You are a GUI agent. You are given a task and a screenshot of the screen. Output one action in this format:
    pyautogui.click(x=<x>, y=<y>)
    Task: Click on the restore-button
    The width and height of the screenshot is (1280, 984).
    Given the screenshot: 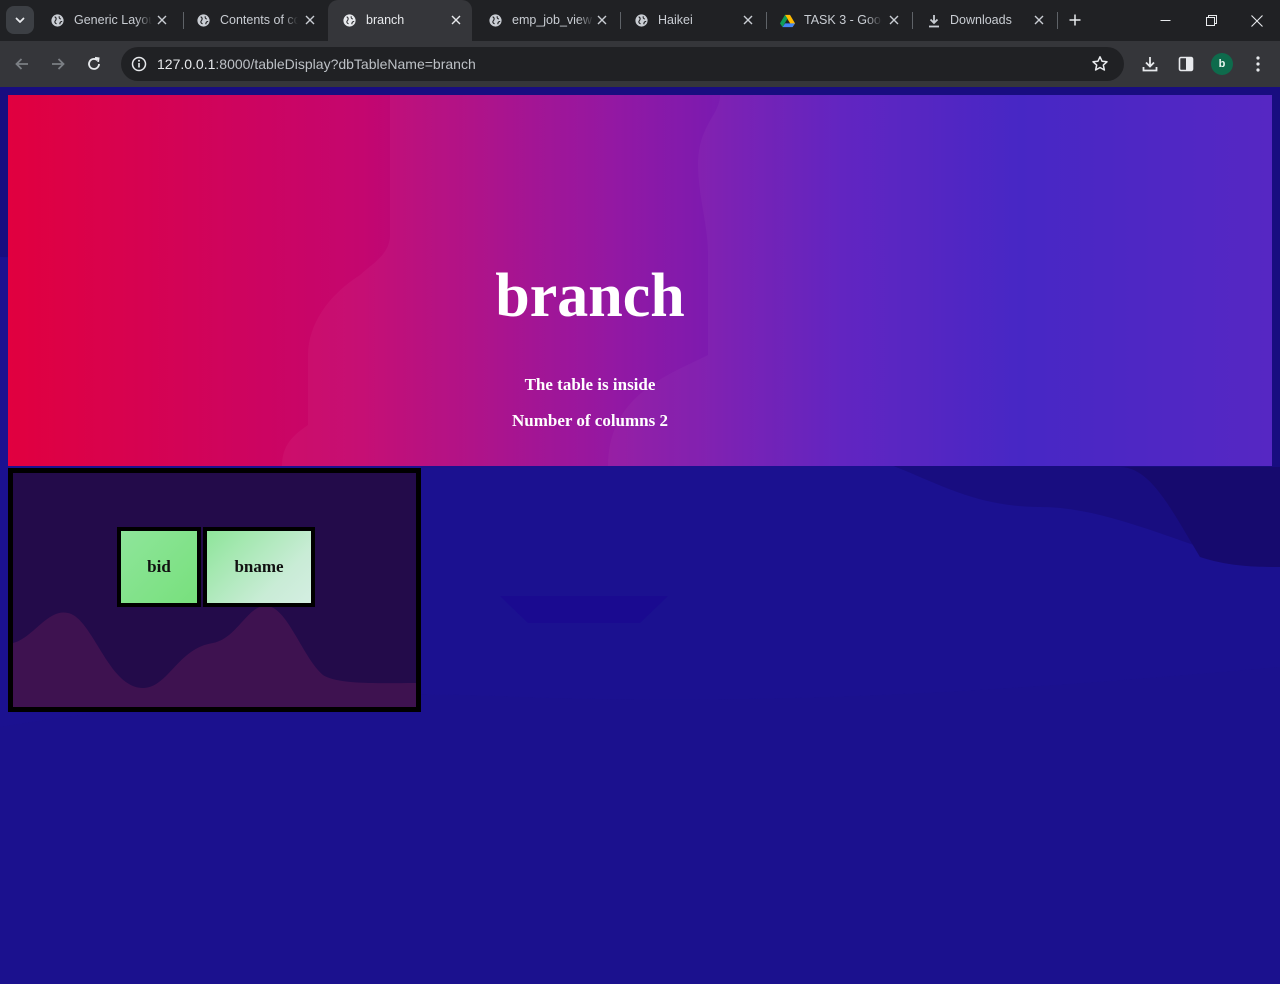 What is the action you would take?
    pyautogui.click(x=1211, y=20)
    